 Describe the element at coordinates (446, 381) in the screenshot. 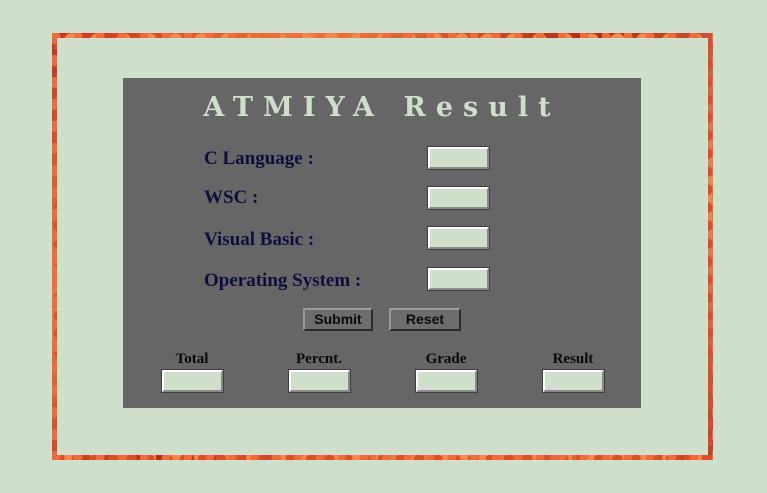

I see `grade-output` at that location.